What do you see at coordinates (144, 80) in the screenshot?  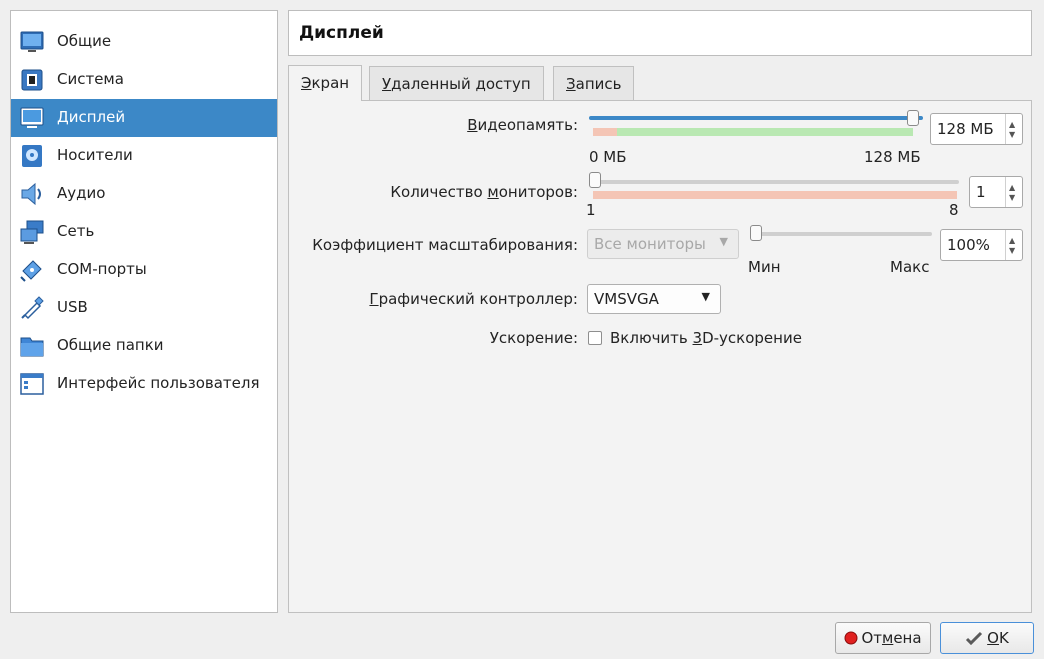 I see `sidebar-item-system: Система` at bounding box center [144, 80].